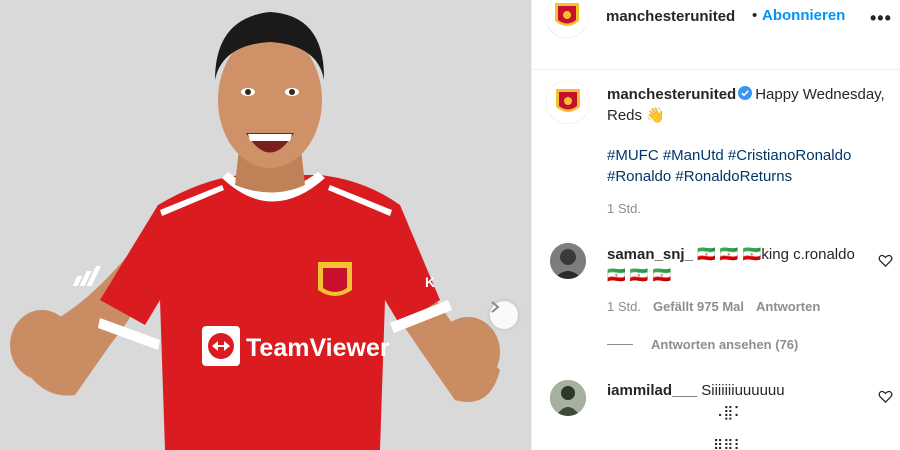 The width and height of the screenshot is (900, 450). Describe the element at coordinates (624, 306) in the screenshot. I see `comment-timestamp: 1 Std.` at that location.